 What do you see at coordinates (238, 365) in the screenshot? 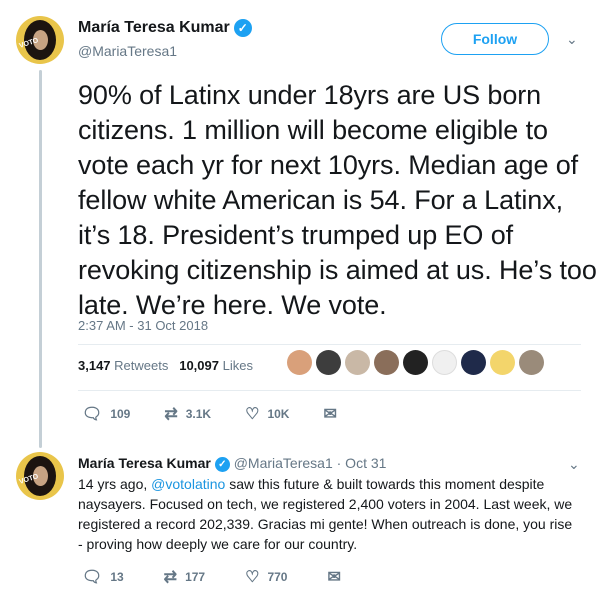
I see `likes-label: Likes` at bounding box center [238, 365].